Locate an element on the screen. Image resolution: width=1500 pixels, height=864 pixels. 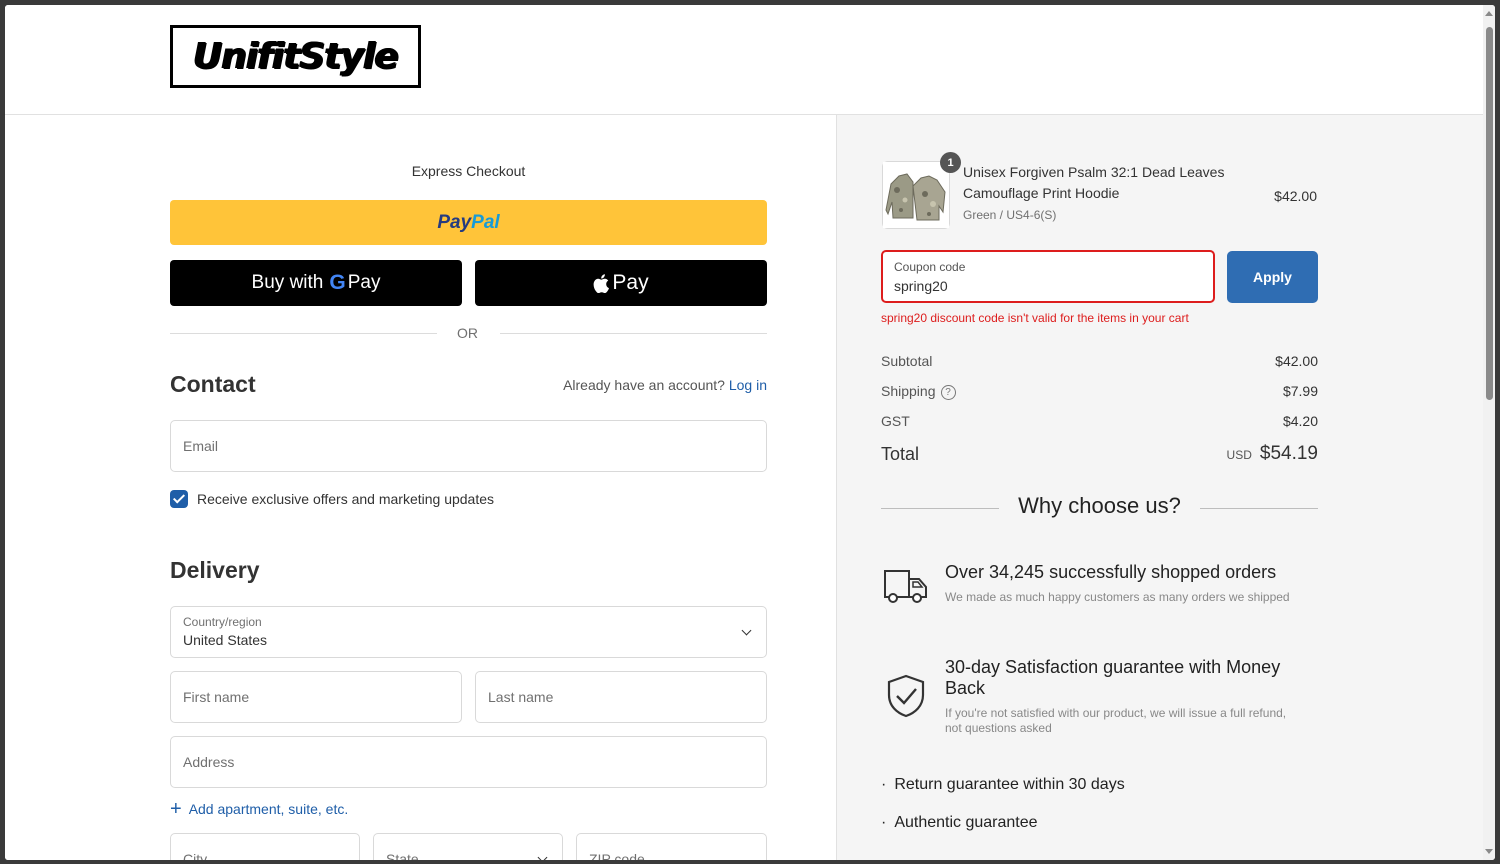
shield-check-icon is located at coordinates (906, 696).